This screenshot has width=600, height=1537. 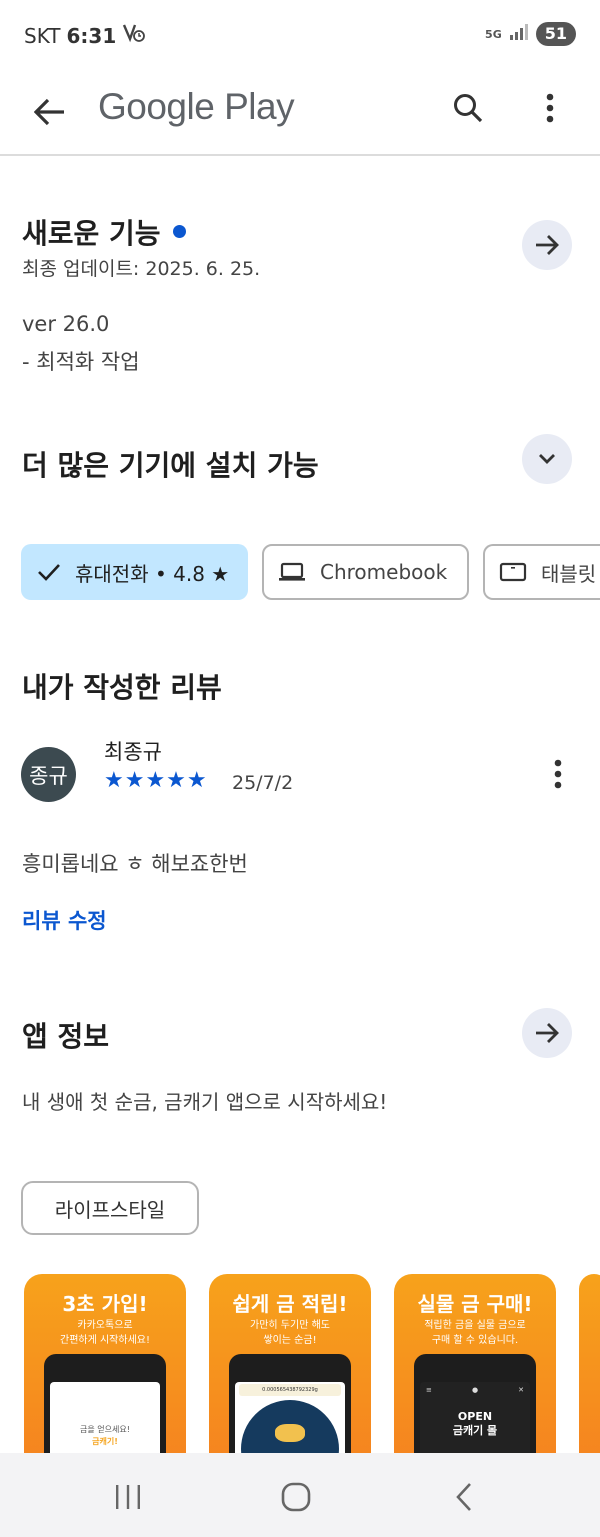 I want to click on screenshot-subtext: 가만히 두기만 해도 쌓이는 순금!, so click(x=290, y=1333).